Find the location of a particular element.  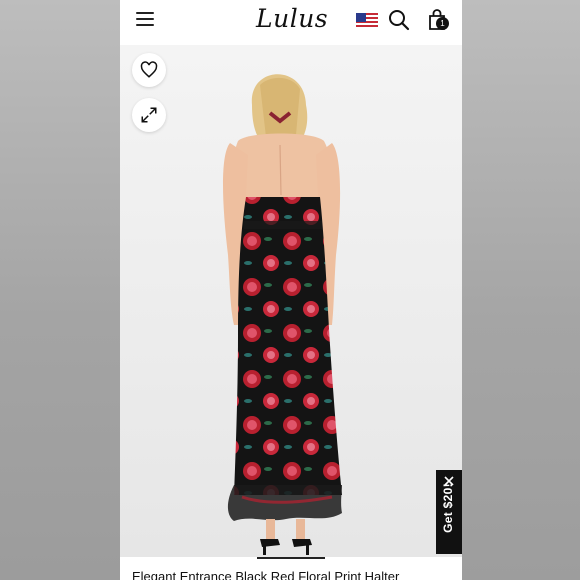

promo-label: Get $20! is located at coordinates (448, 508).